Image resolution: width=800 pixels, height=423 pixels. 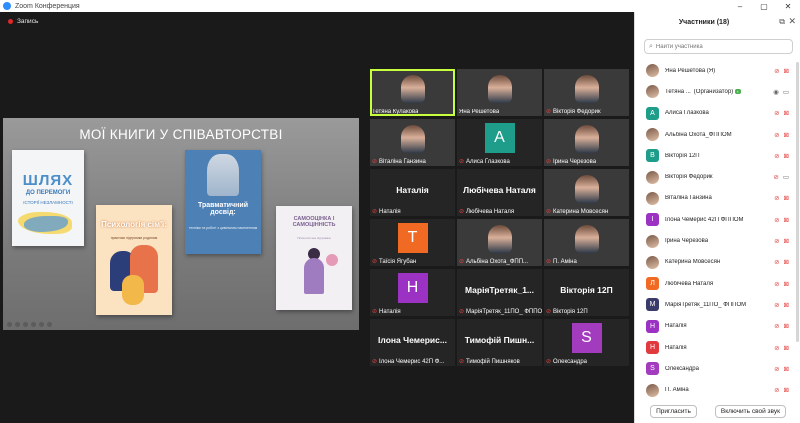 I want to click on video-tile-label: Тетяна Кулакова, so click(x=395, y=112).